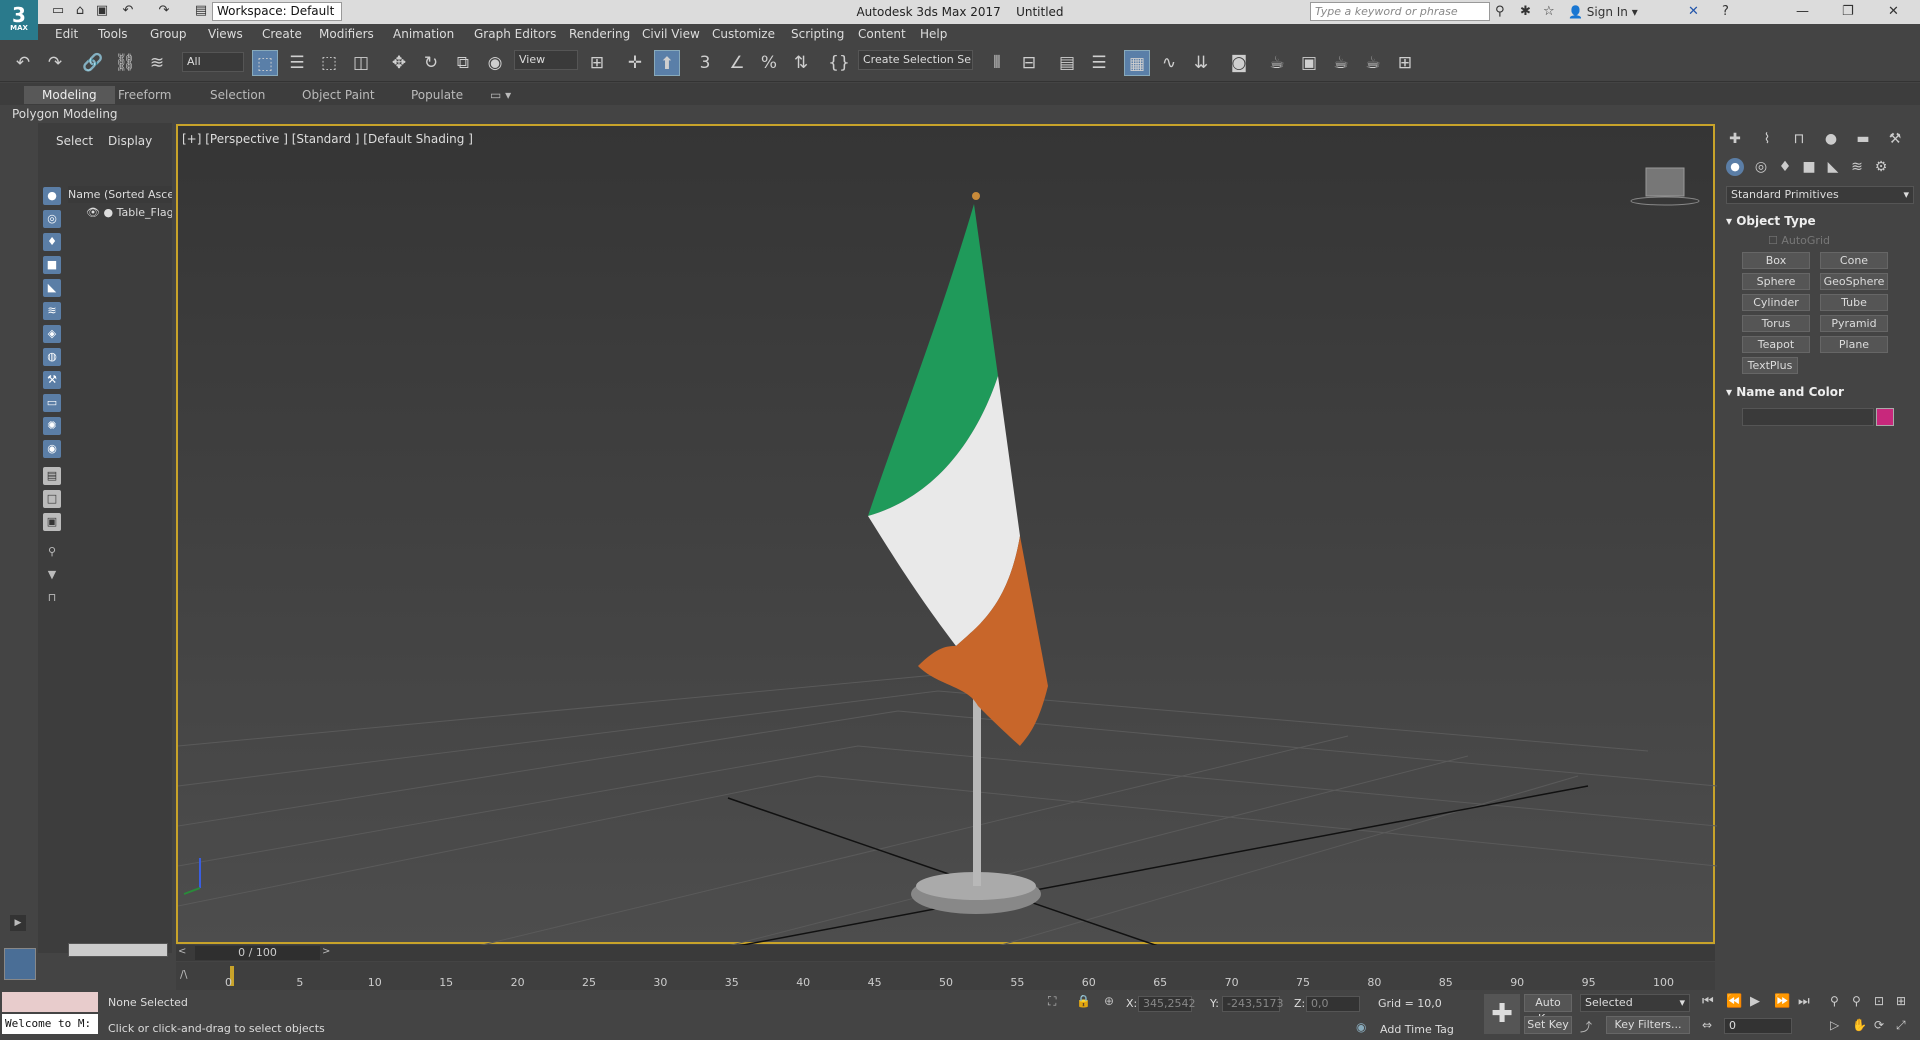 This screenshot has height=1040, width=1920. Describe the element at coordinates (1083, 1001) in the screenshot. I see `selection-lock-icon: 🔒` at that location.